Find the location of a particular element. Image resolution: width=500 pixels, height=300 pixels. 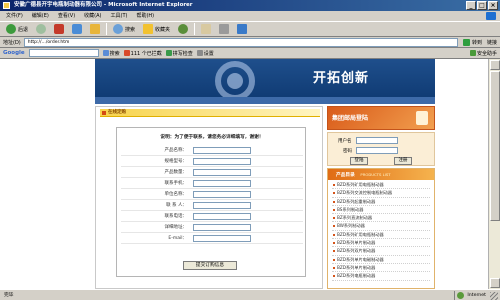

vertical-scrollbar is located at coordinates (494, 174).